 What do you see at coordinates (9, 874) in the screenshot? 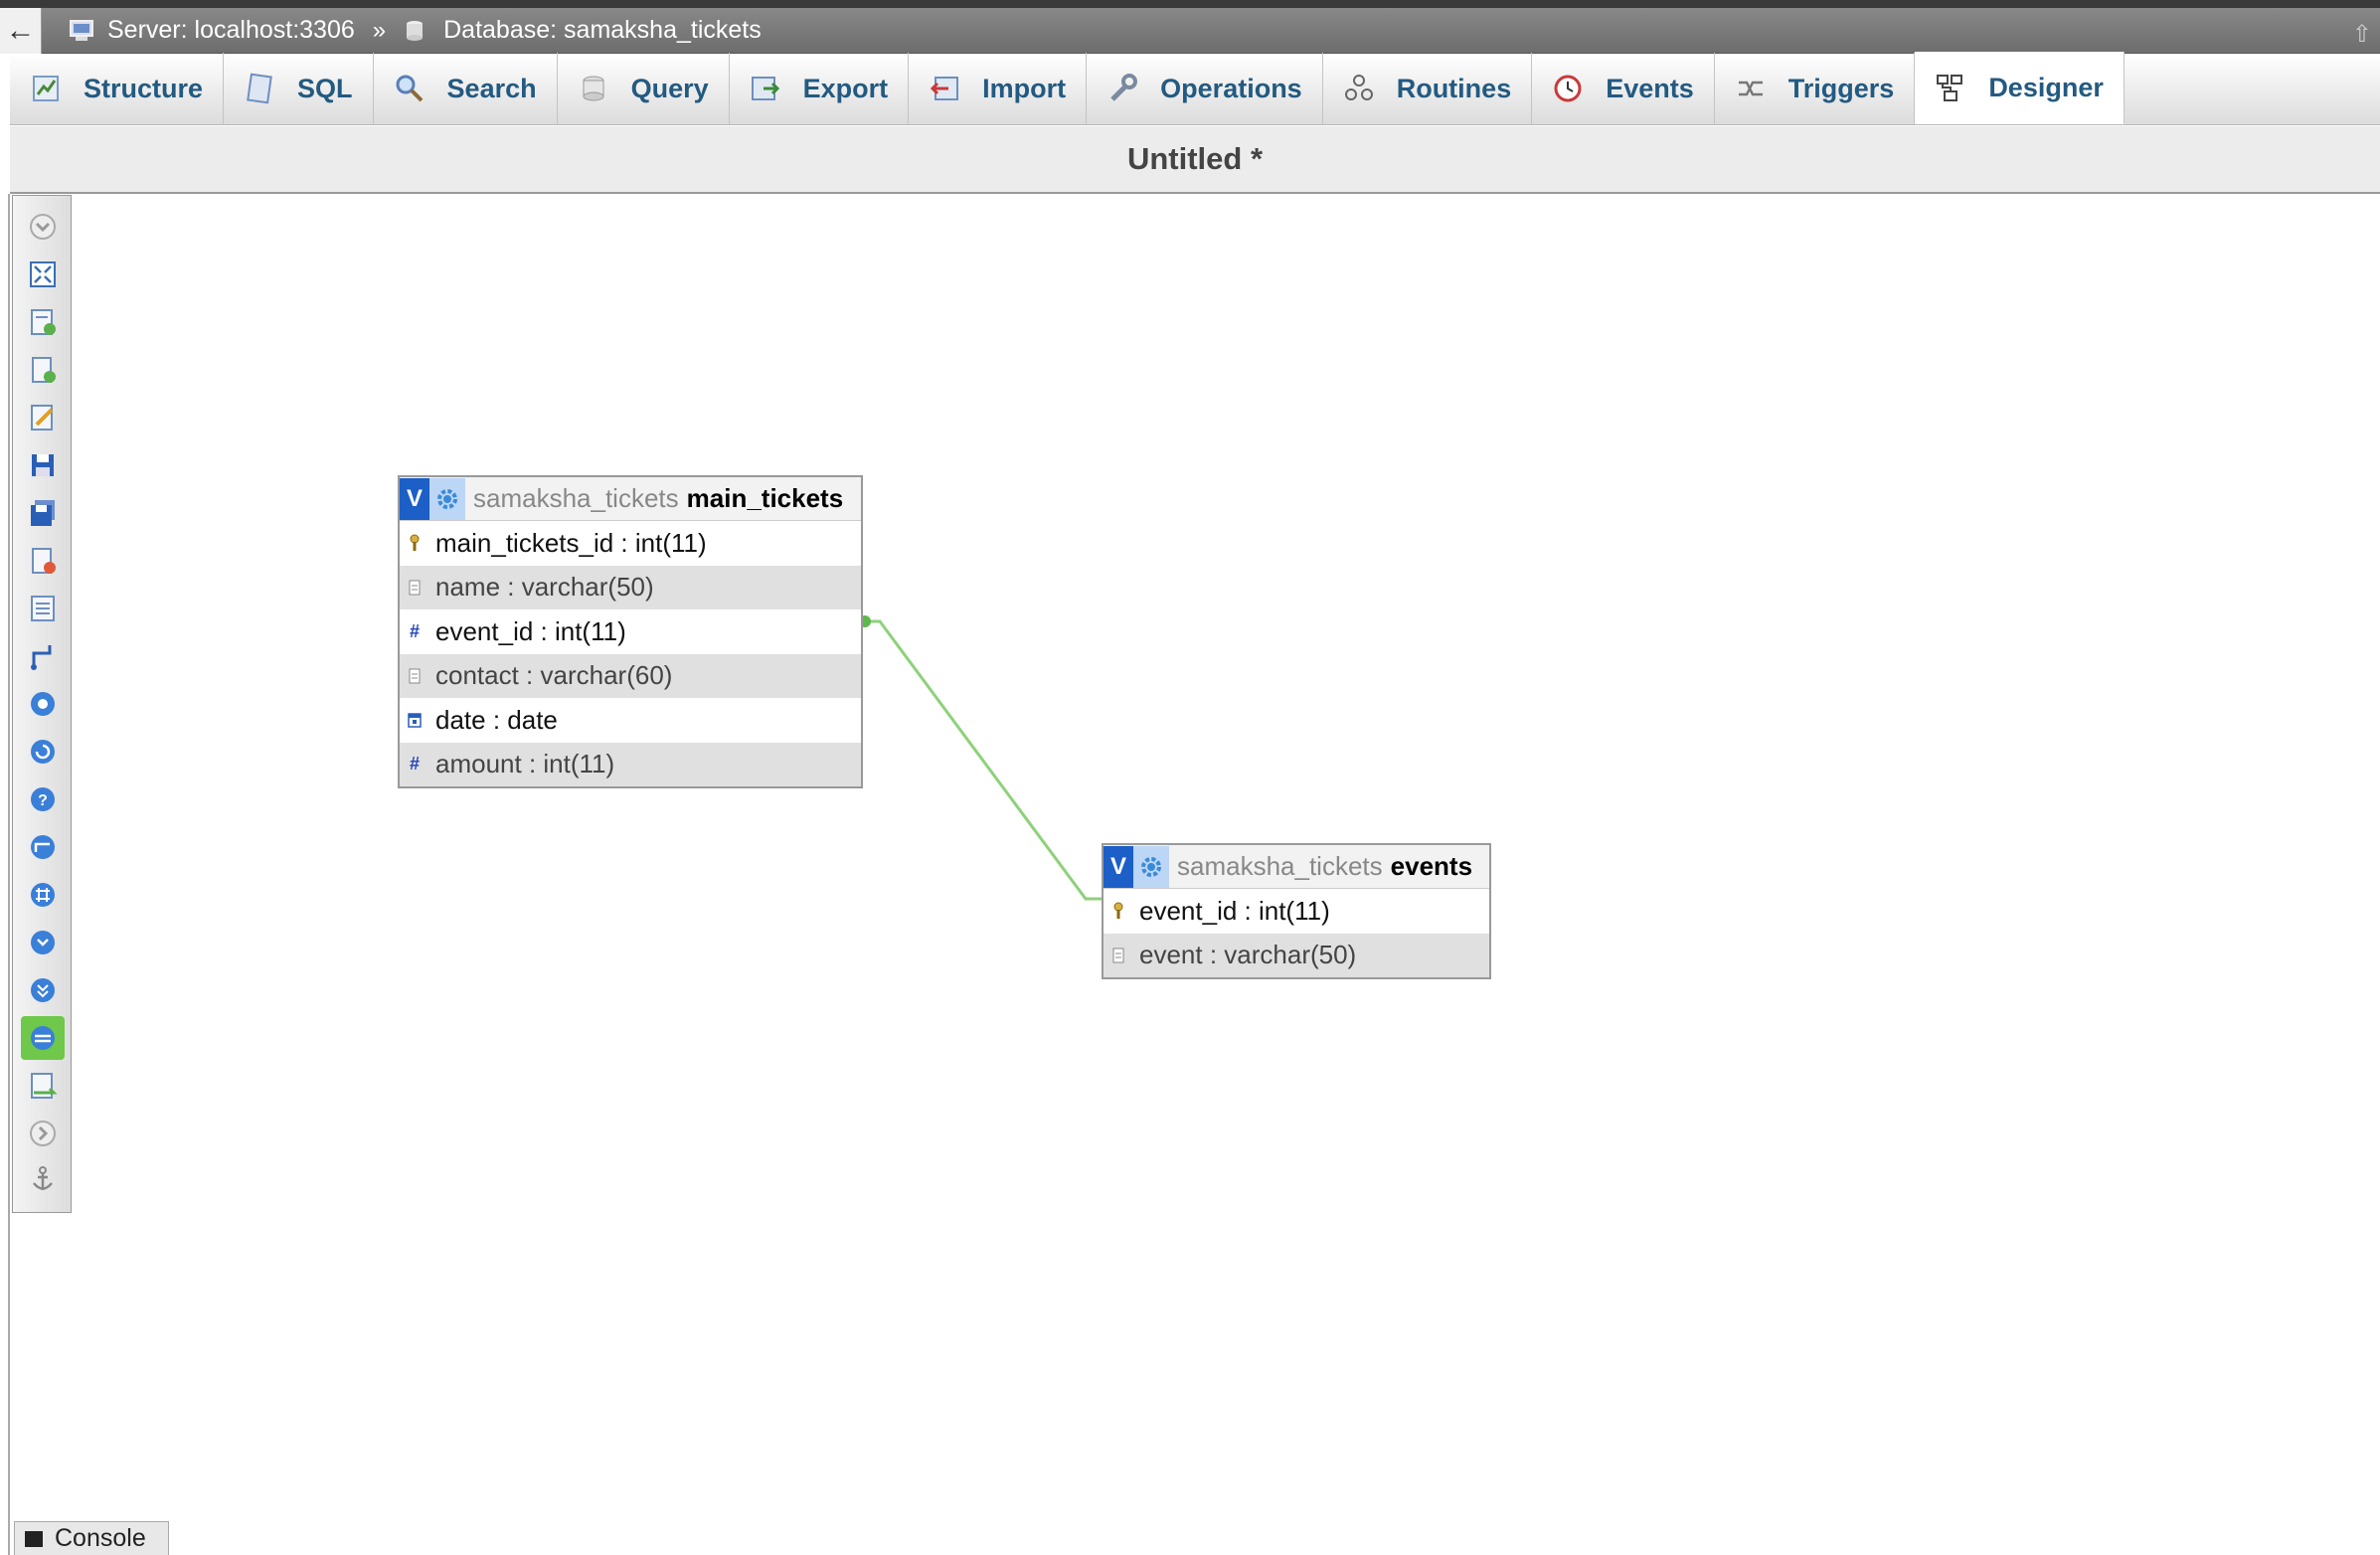
I see `canvas-left-border` at bounding box center [9, 874].